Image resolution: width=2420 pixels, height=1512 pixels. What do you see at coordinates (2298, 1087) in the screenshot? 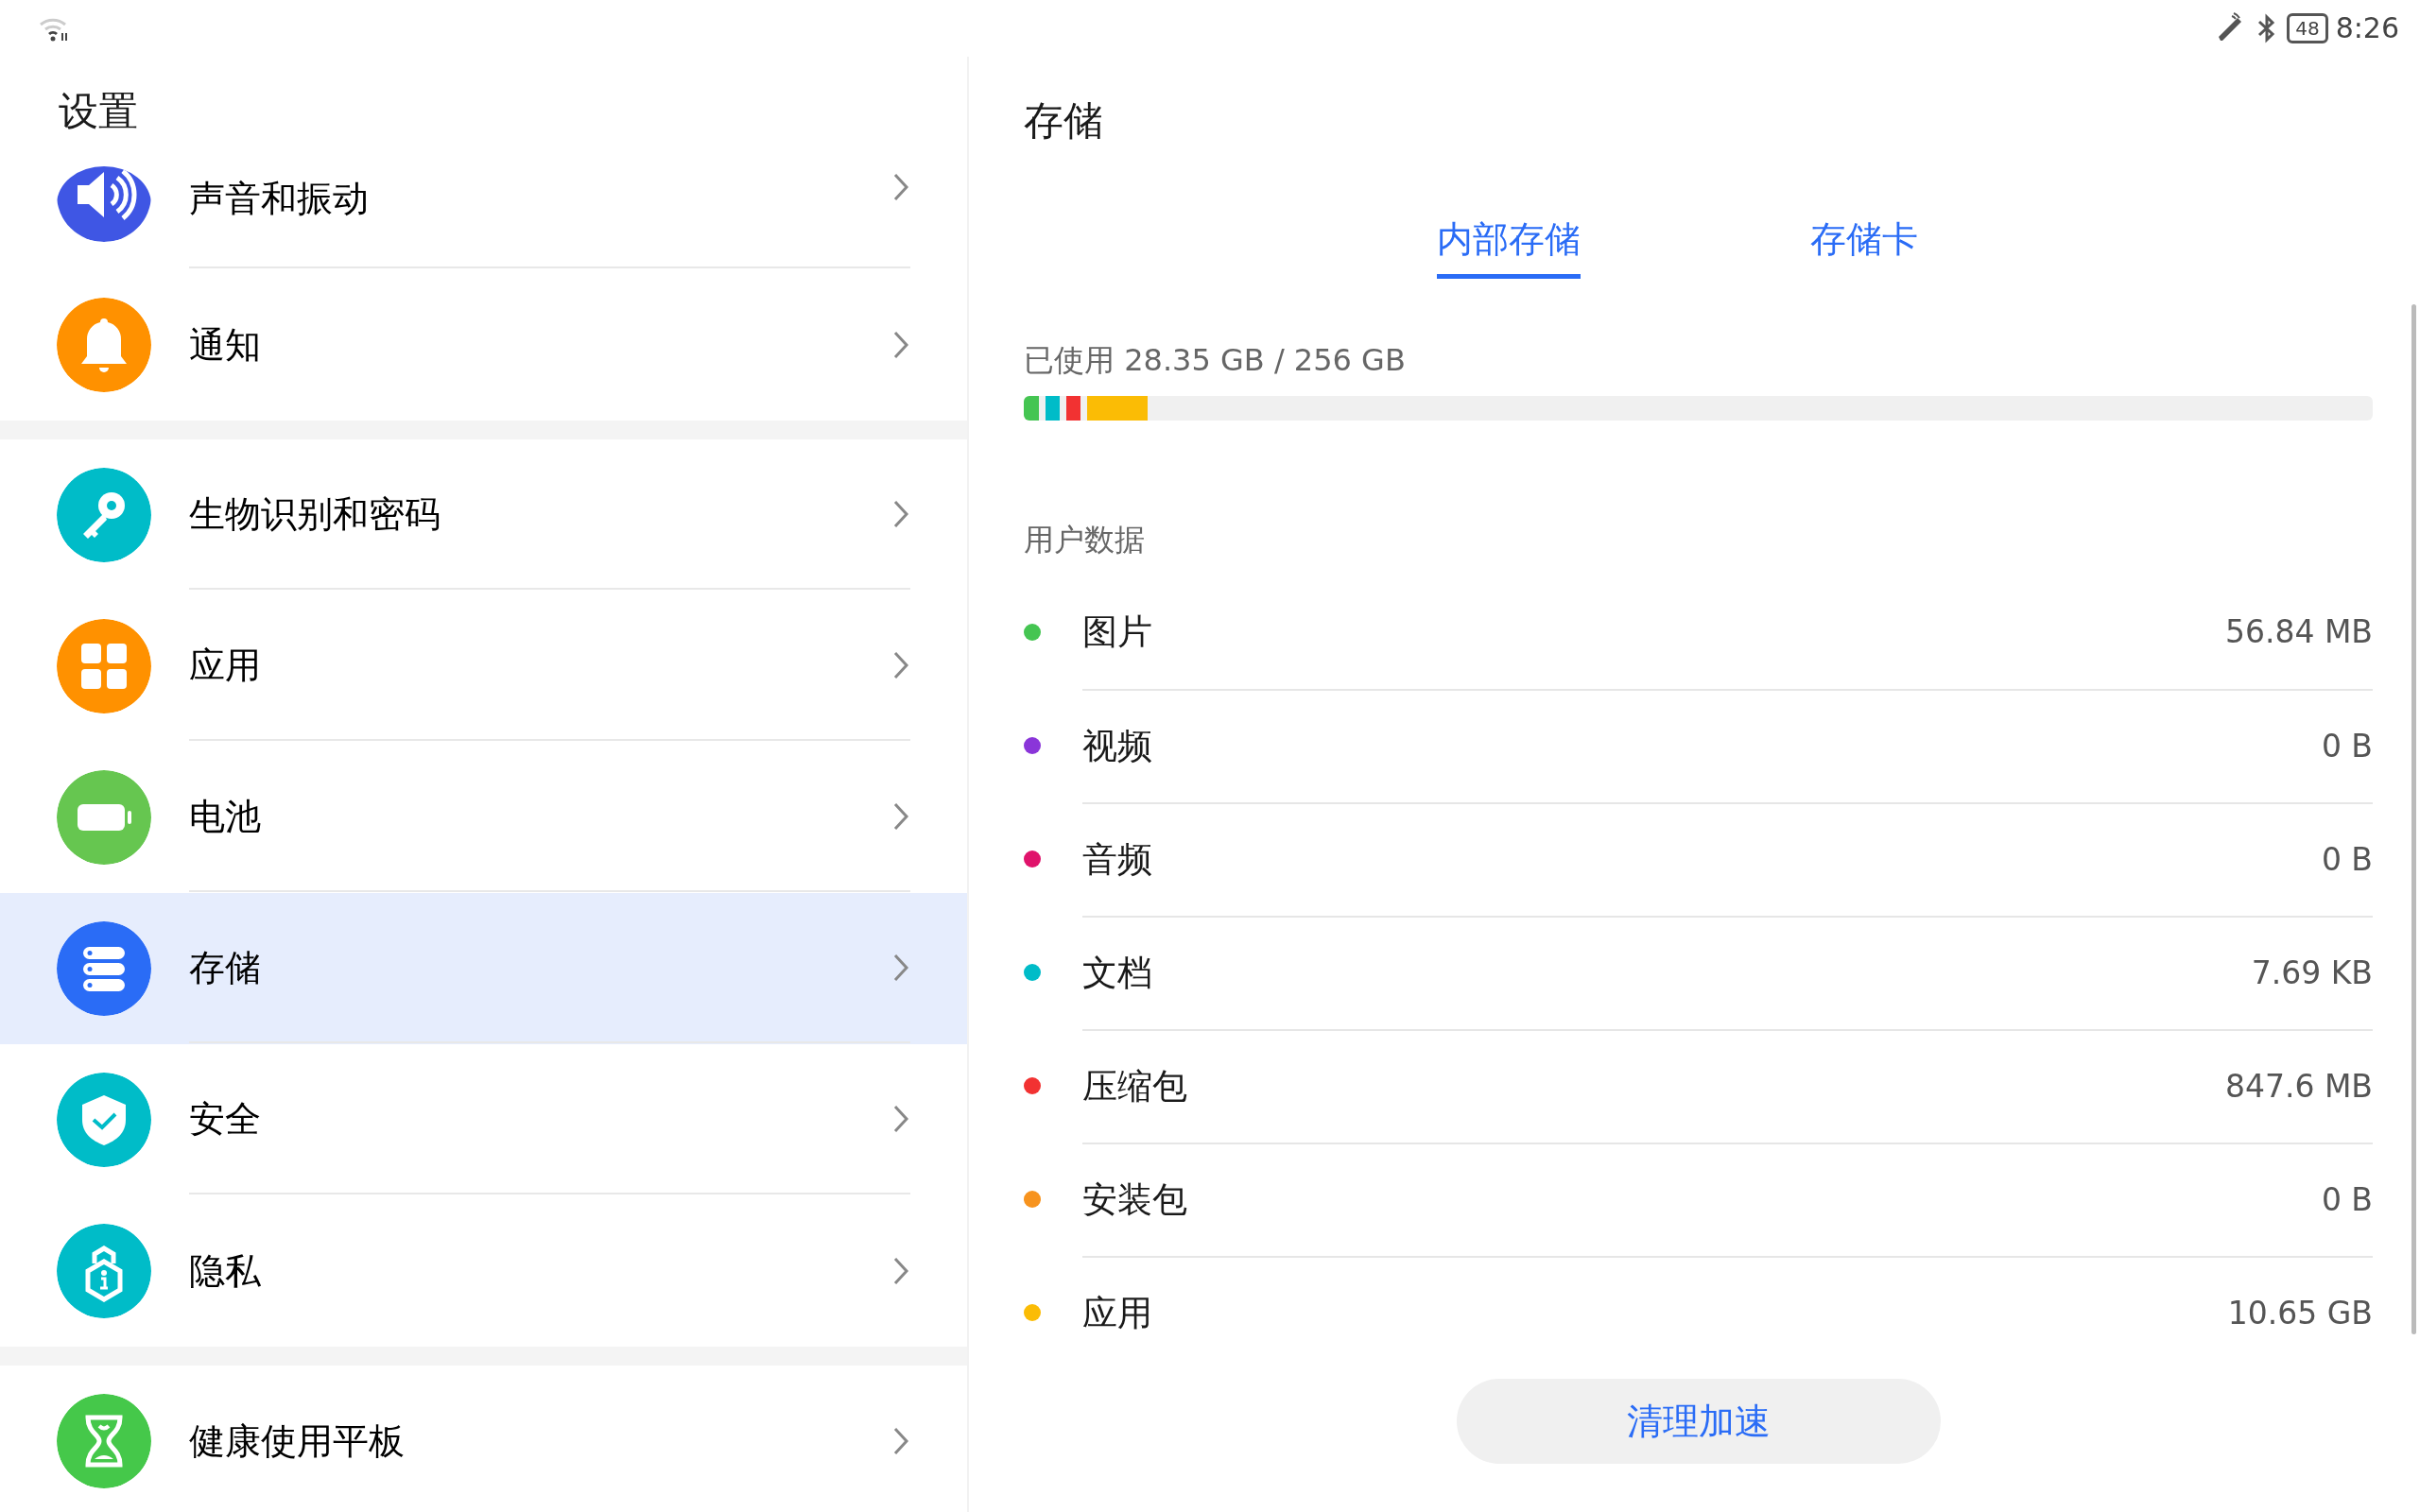
I see `category-size: 847.6 MB` at bounding box center [2298, 1087].